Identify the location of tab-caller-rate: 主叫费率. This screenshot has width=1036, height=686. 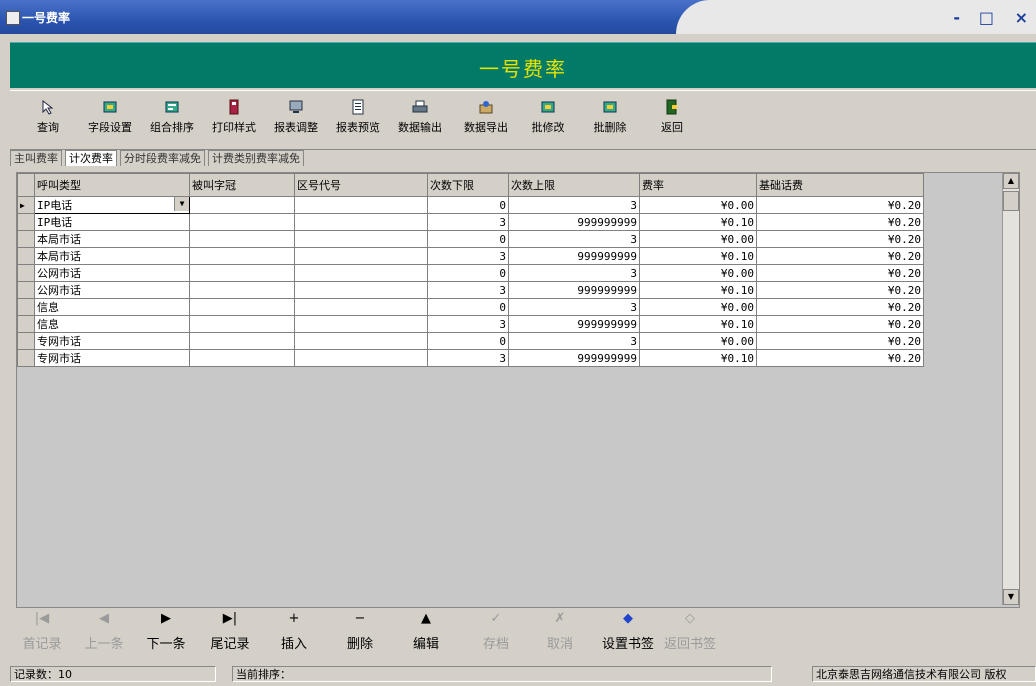
(36, 158).